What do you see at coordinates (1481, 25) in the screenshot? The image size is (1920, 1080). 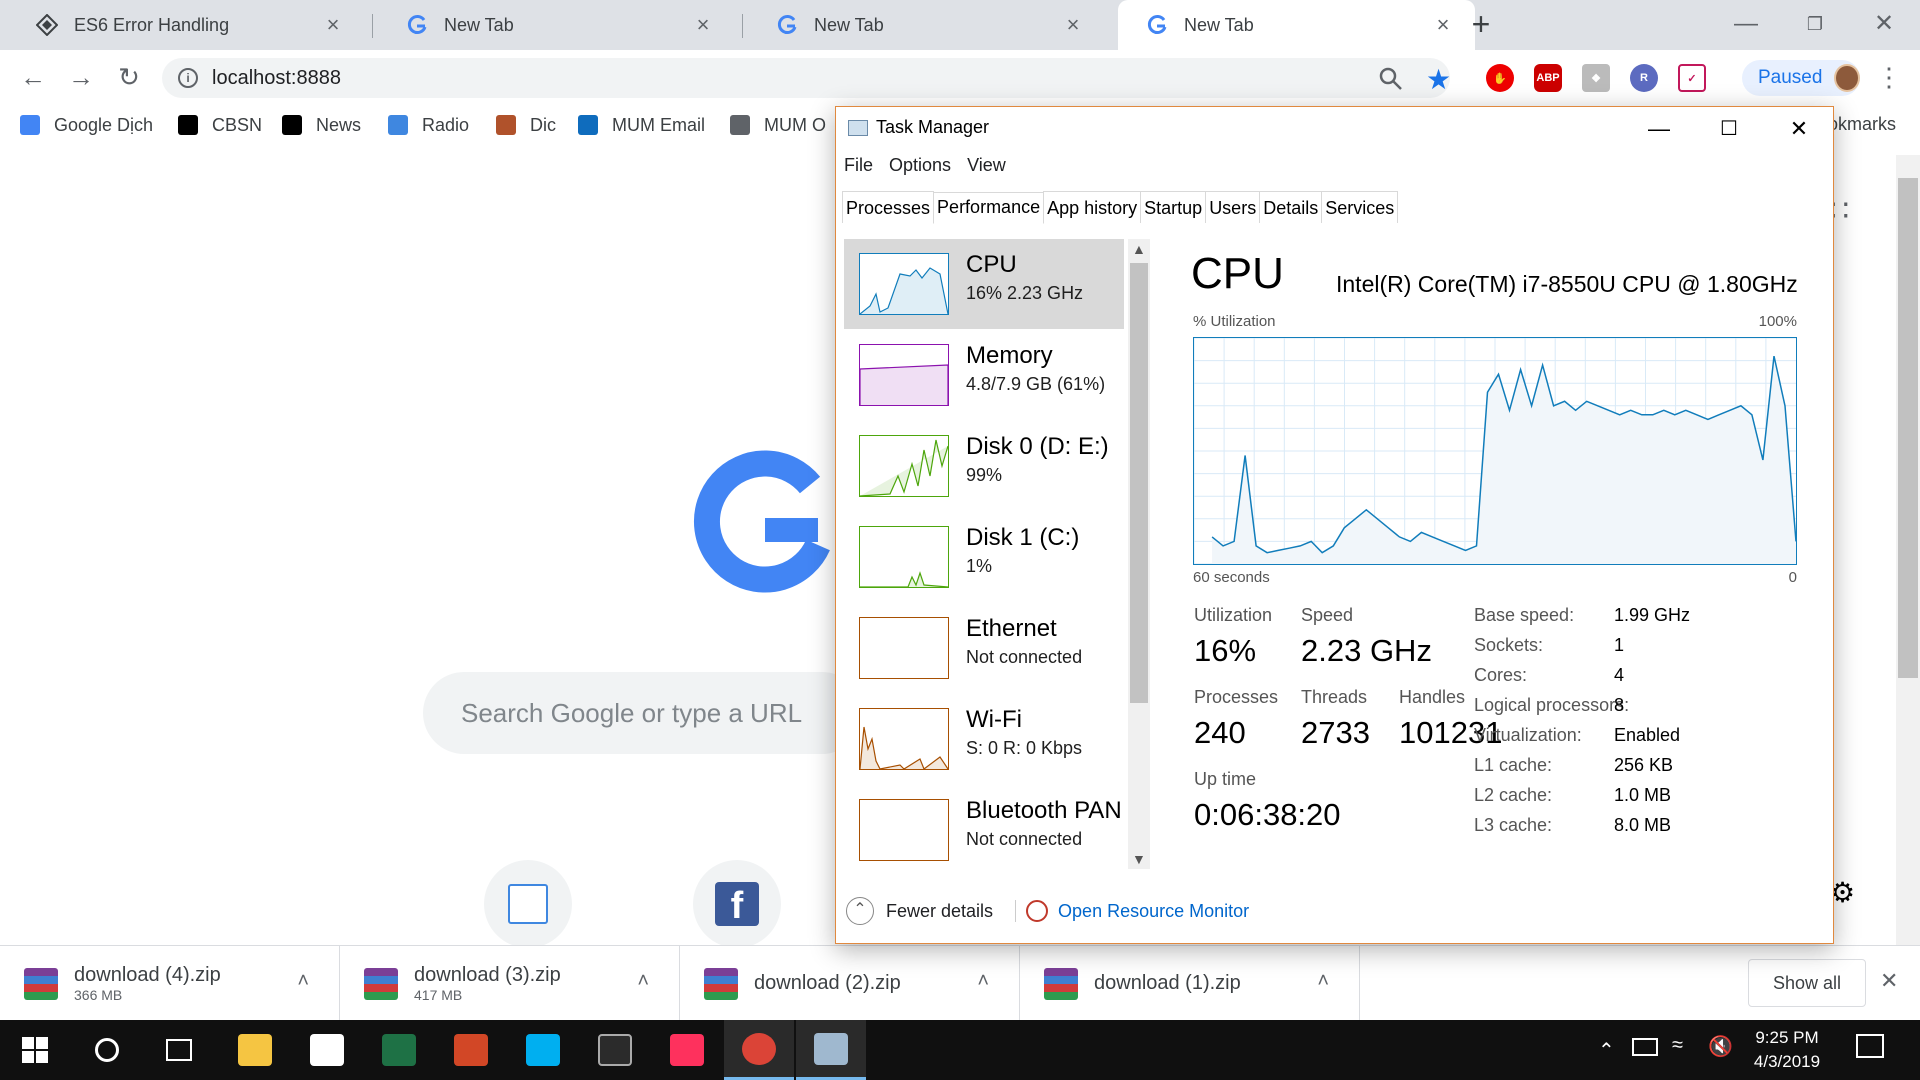 I see `new-tab-button: +` at bounding box center [1481, 25].